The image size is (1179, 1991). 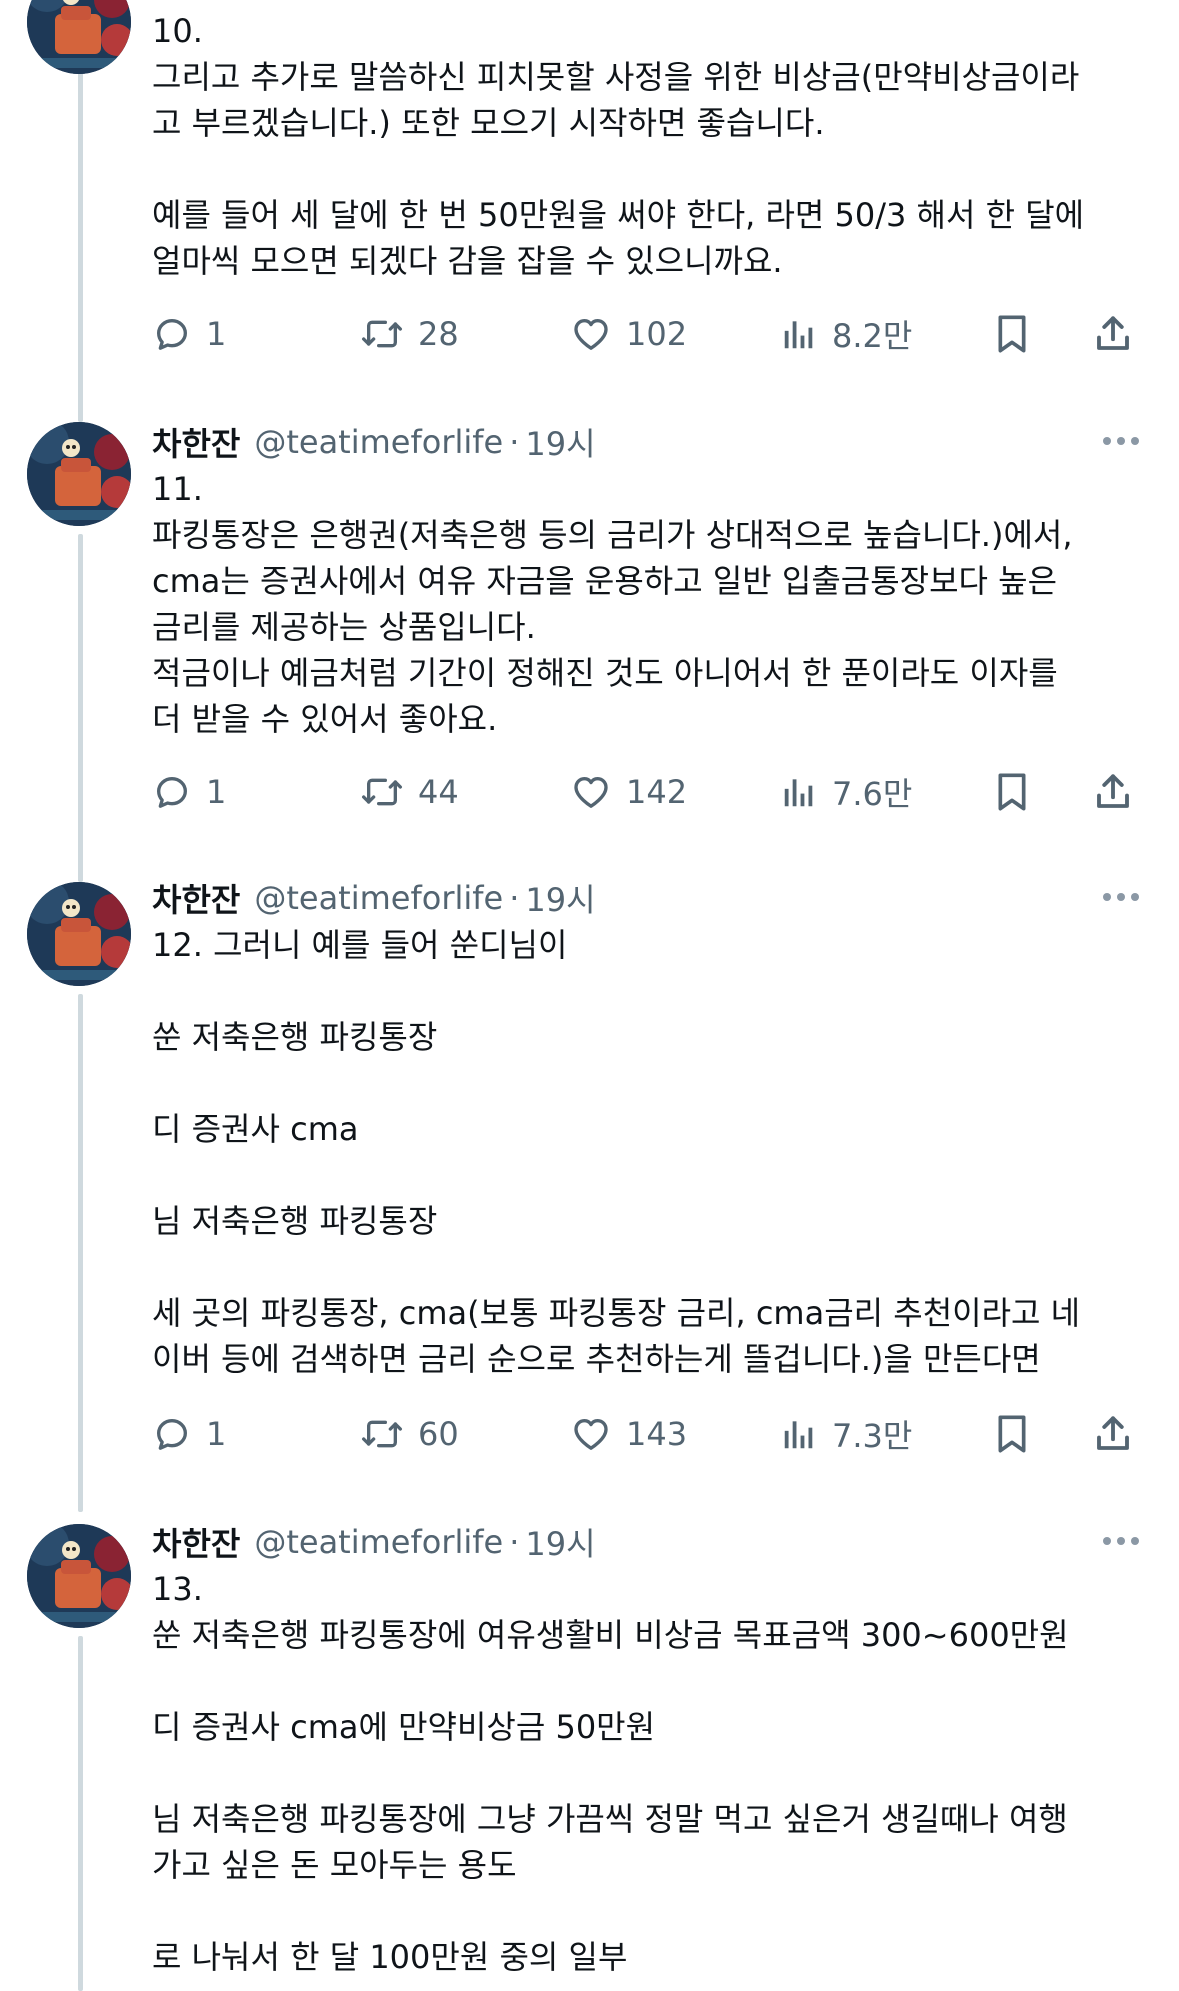 I want to click on retweet-count: 60, so click(x=438, y=1434).